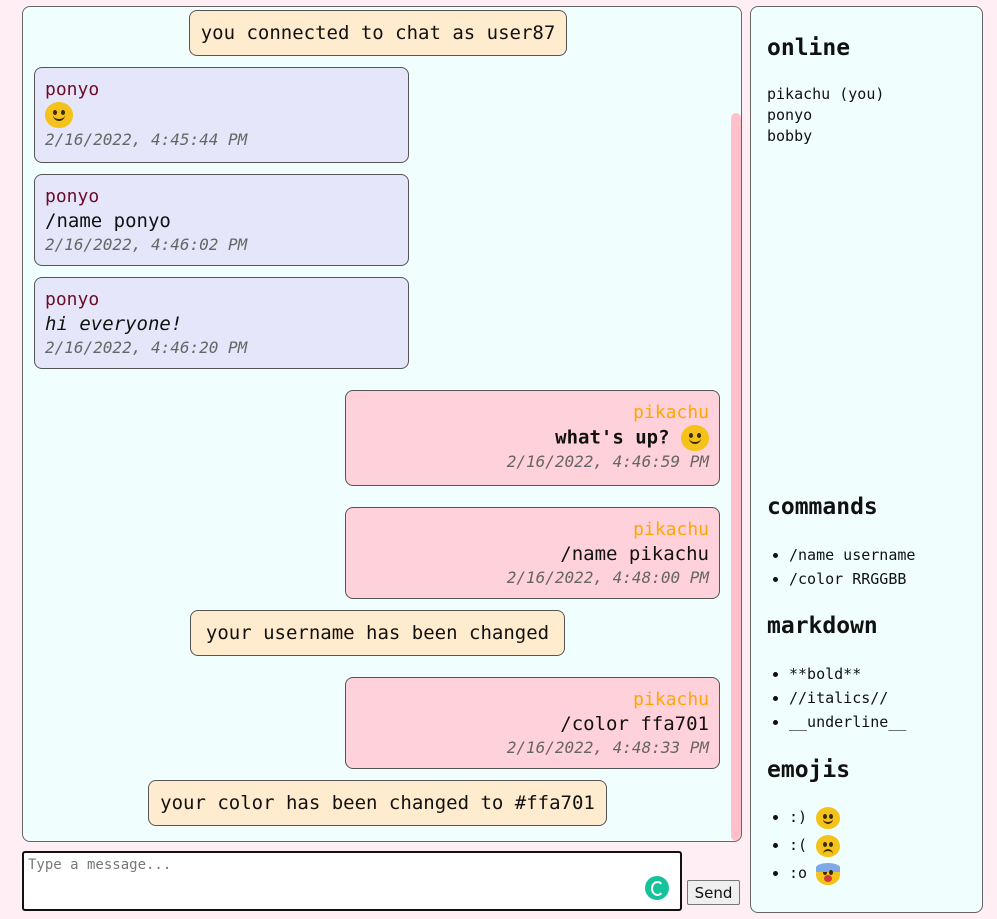  I want to click on emoji-code: :), so click(798, 817).